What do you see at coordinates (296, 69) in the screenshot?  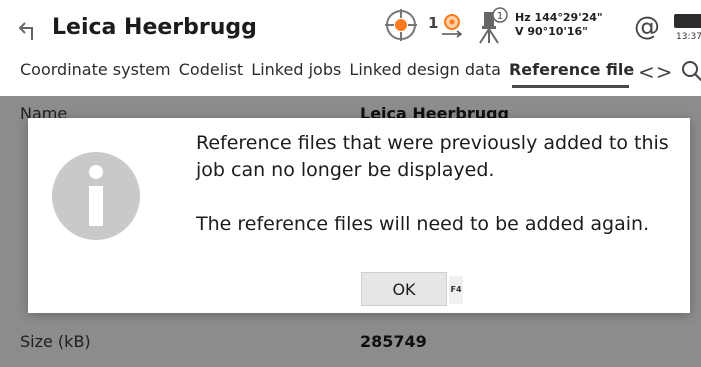 I see `tab-linked-jobs: Linked jobs` at bounding box center [296, 69].